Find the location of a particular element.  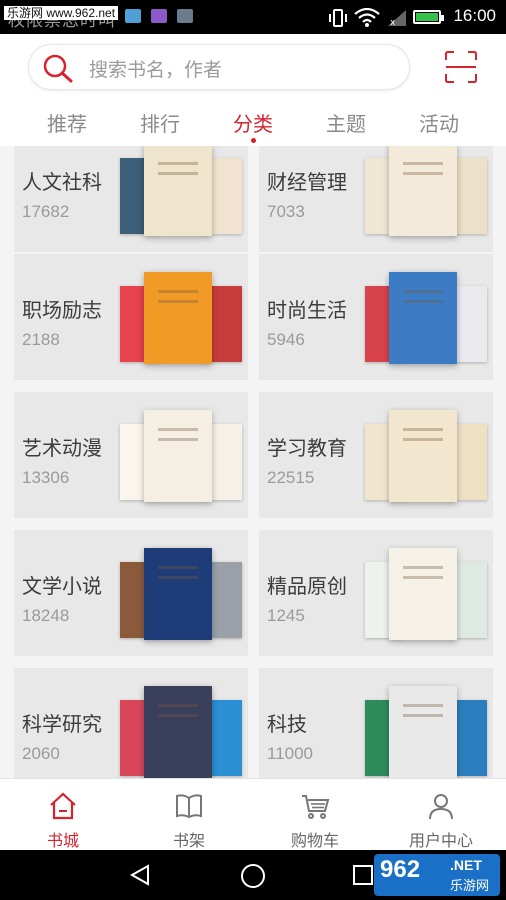

tab-recommend: 推荐 is located at coordinates (67, 122).